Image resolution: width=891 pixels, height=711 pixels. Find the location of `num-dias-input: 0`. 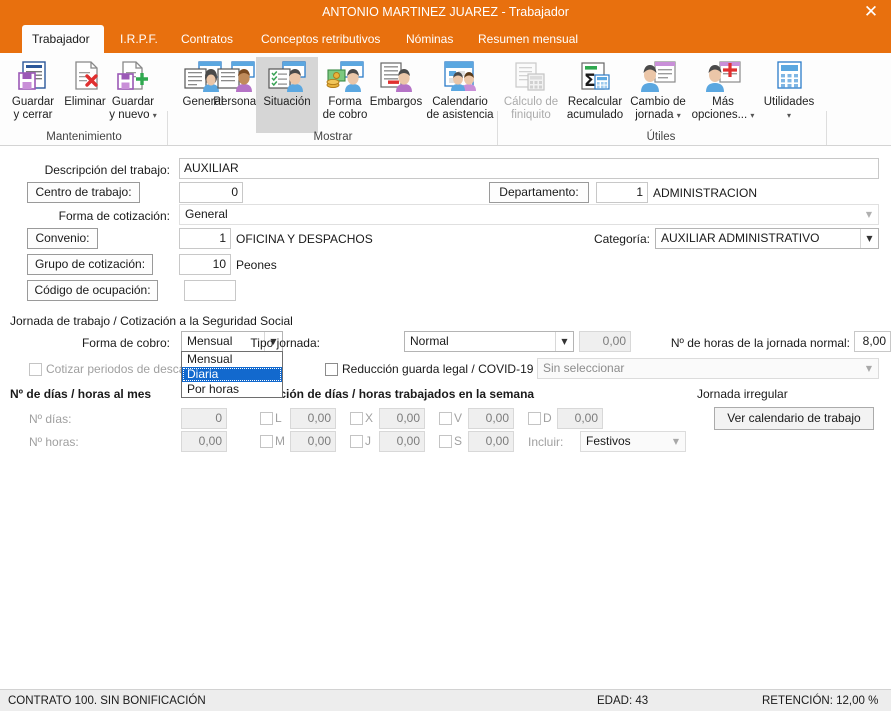

num-dias-input: 0 is located at coordinates (204, 418).